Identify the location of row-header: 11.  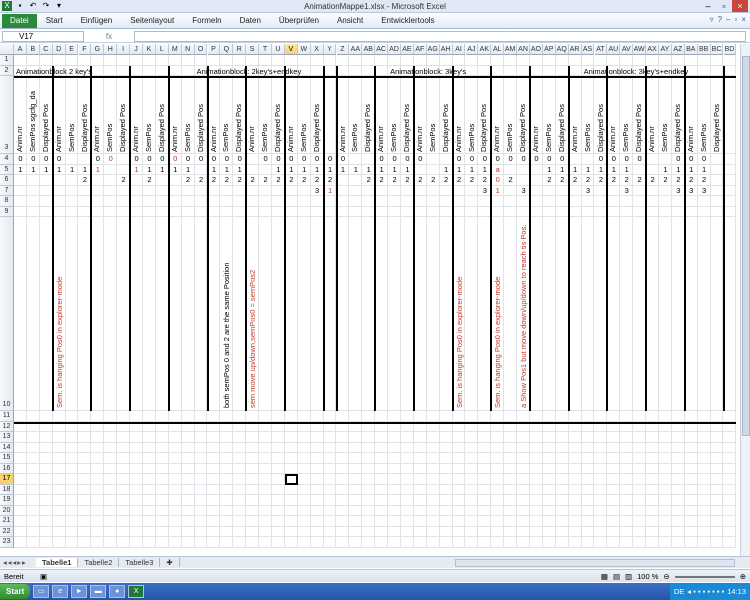
(7, 416).